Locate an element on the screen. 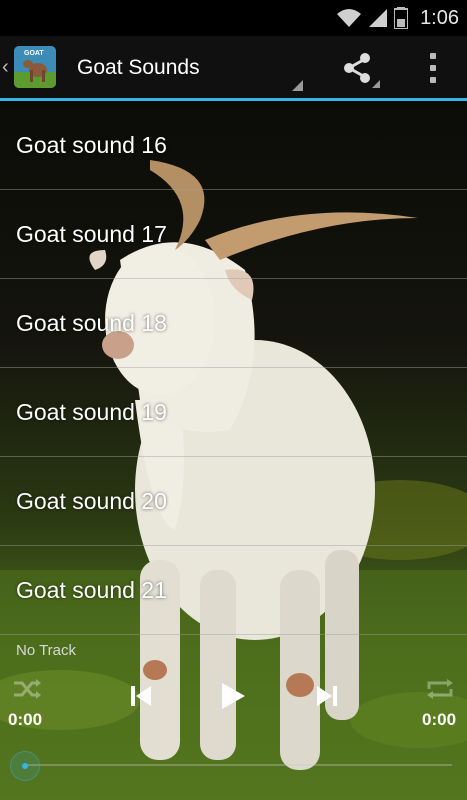 This screenshot has height=800, width=467. list-item: Goat sound 20 is located at coordinates (233, 501).